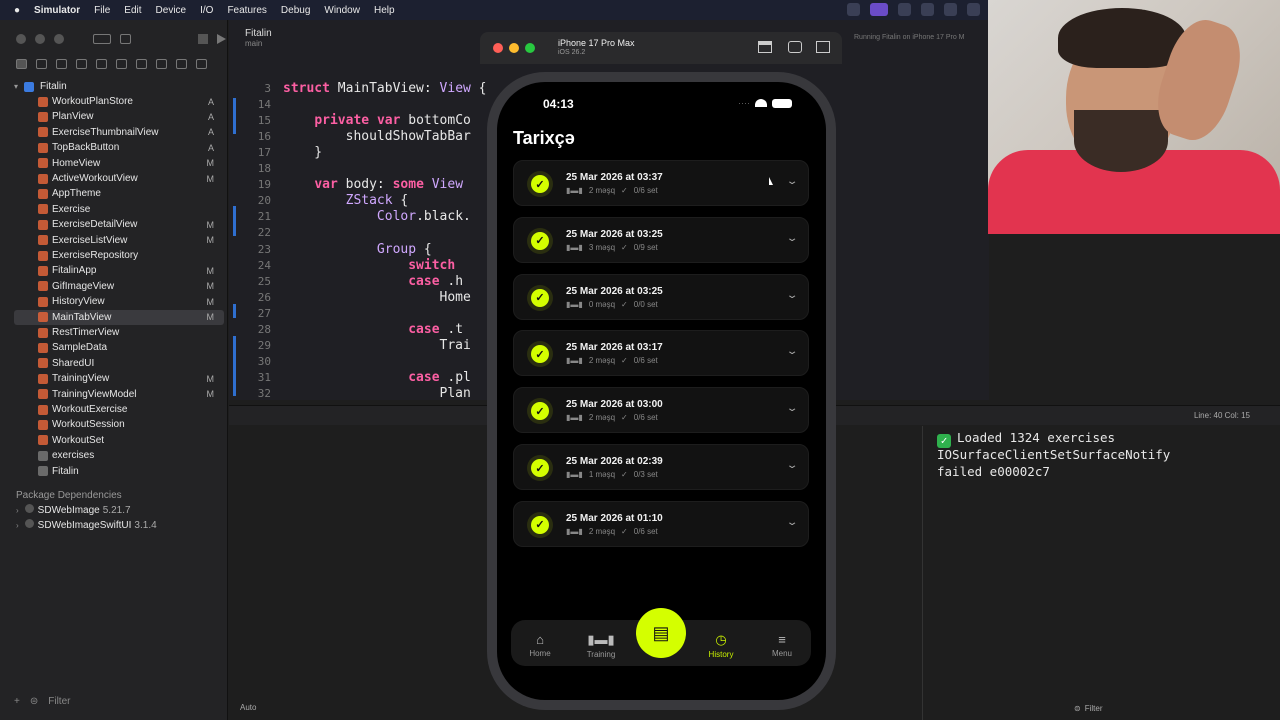 The width and height of the screenshot is (1280, 720). Describe the element at coordinates (264, 297) in the screenshot. I see `line-number: 26` at that location.